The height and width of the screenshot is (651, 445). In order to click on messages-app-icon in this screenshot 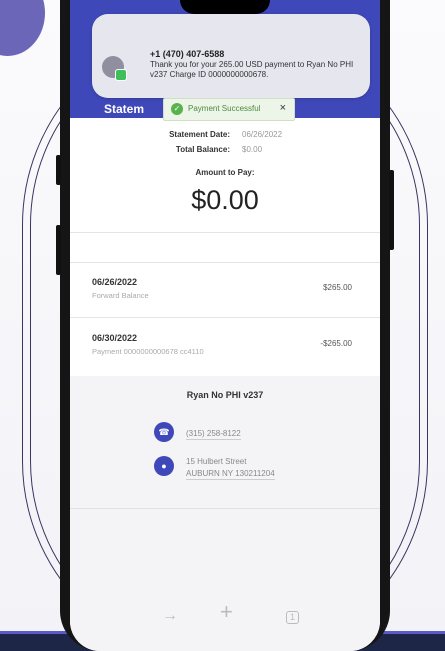, I will do `click(114, 68)`.